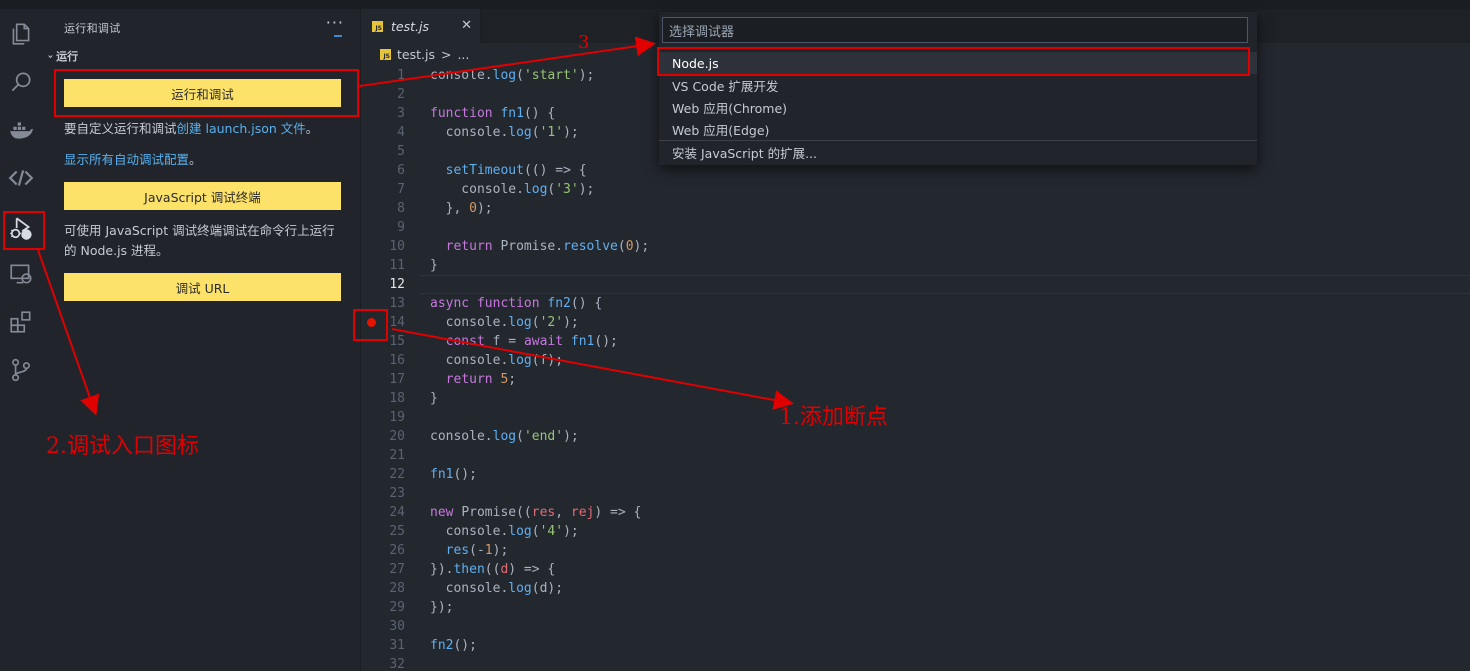 Image resolution: width=1470 pixels, height=671 pixels. I want to click on source-control-icon, so click(21, 370).